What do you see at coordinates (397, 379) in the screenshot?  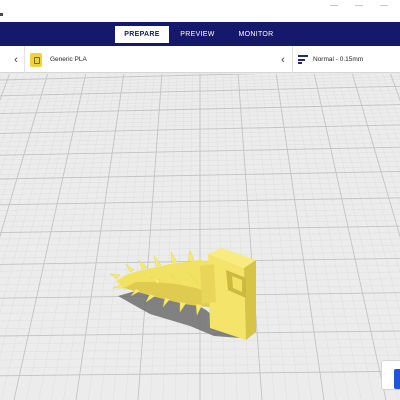 I see `slice-button-accent` at bounding box center [397, 379].